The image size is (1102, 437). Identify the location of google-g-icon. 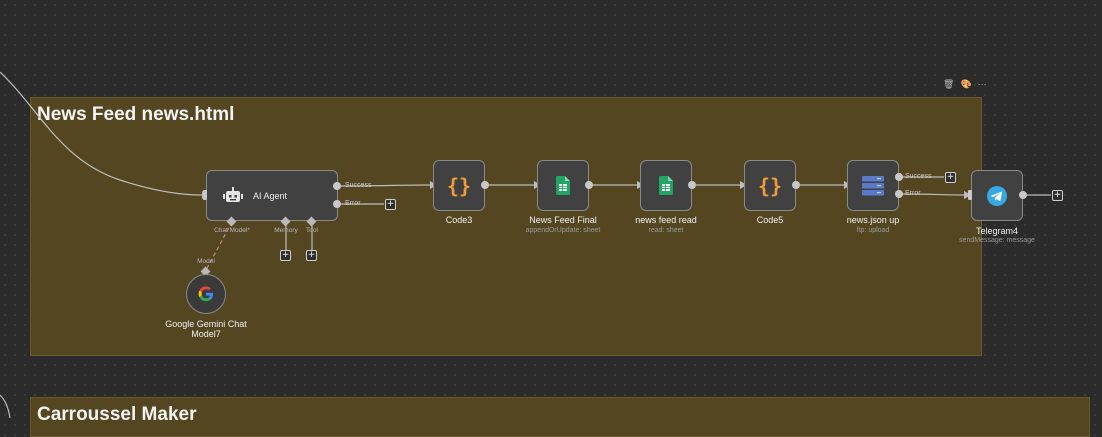
(205, 294).